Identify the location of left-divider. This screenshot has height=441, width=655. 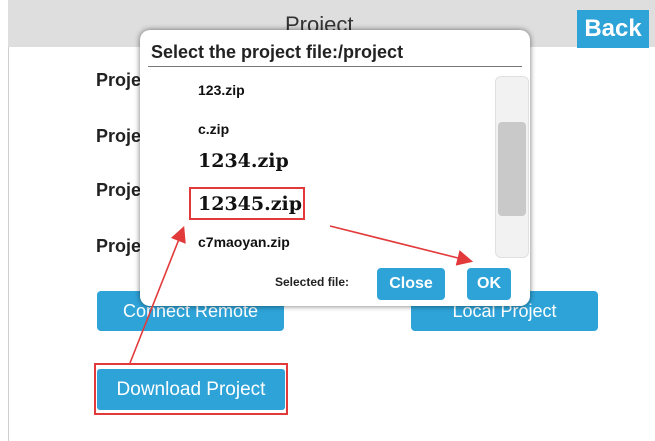
(8, 244).